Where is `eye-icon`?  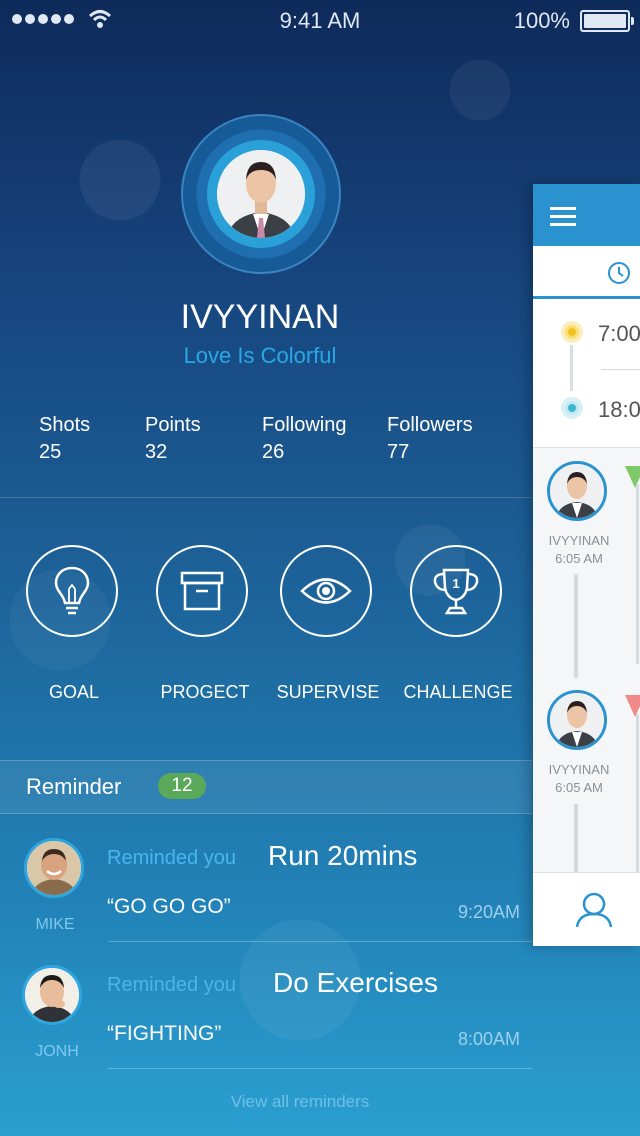 eye-icon is located at coordinates (326, 591).